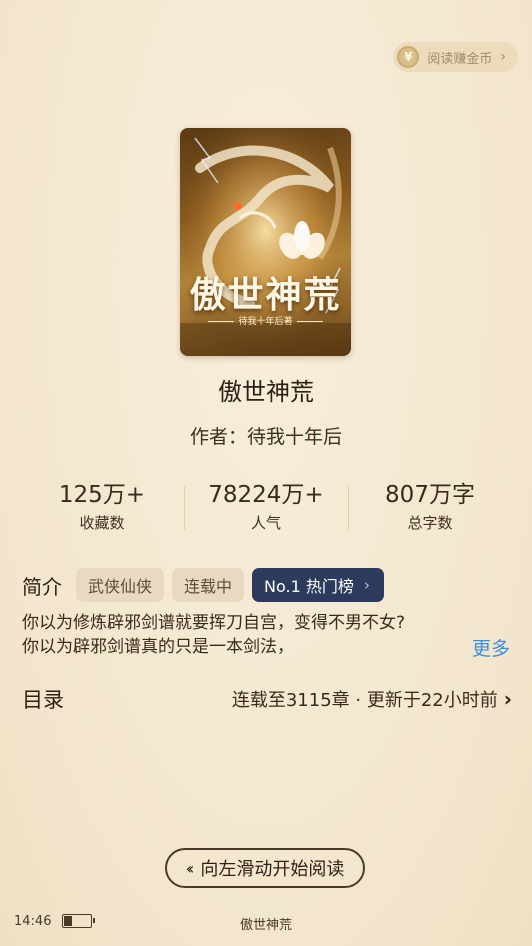 This screenshot has height=946, width=532. I want to click on tag-genre: 武侠仙侠, so click(120, 585).